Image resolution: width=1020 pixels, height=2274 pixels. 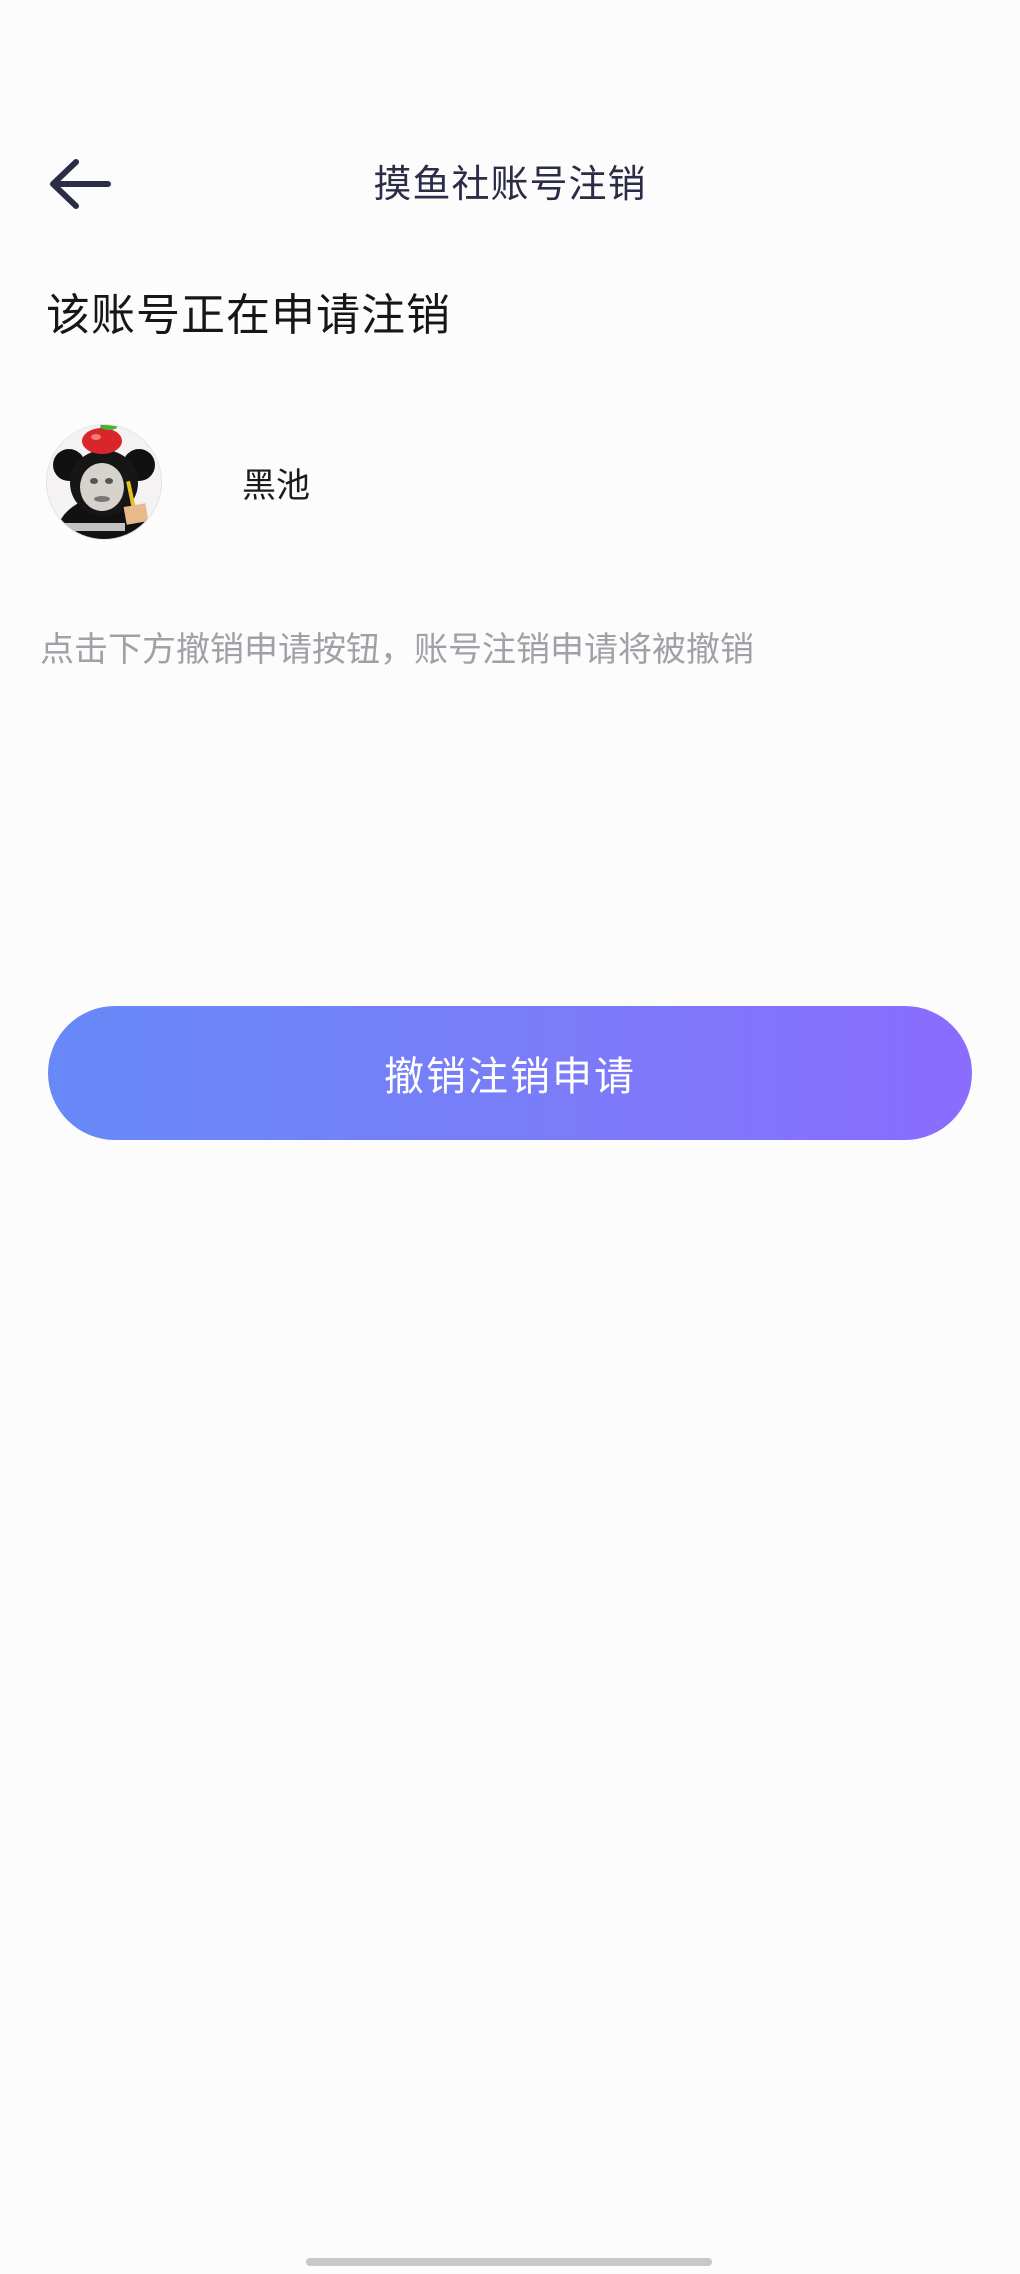 I want to click on nav-bar: 摸鱼社账号注销, so click(x=510, y=184).